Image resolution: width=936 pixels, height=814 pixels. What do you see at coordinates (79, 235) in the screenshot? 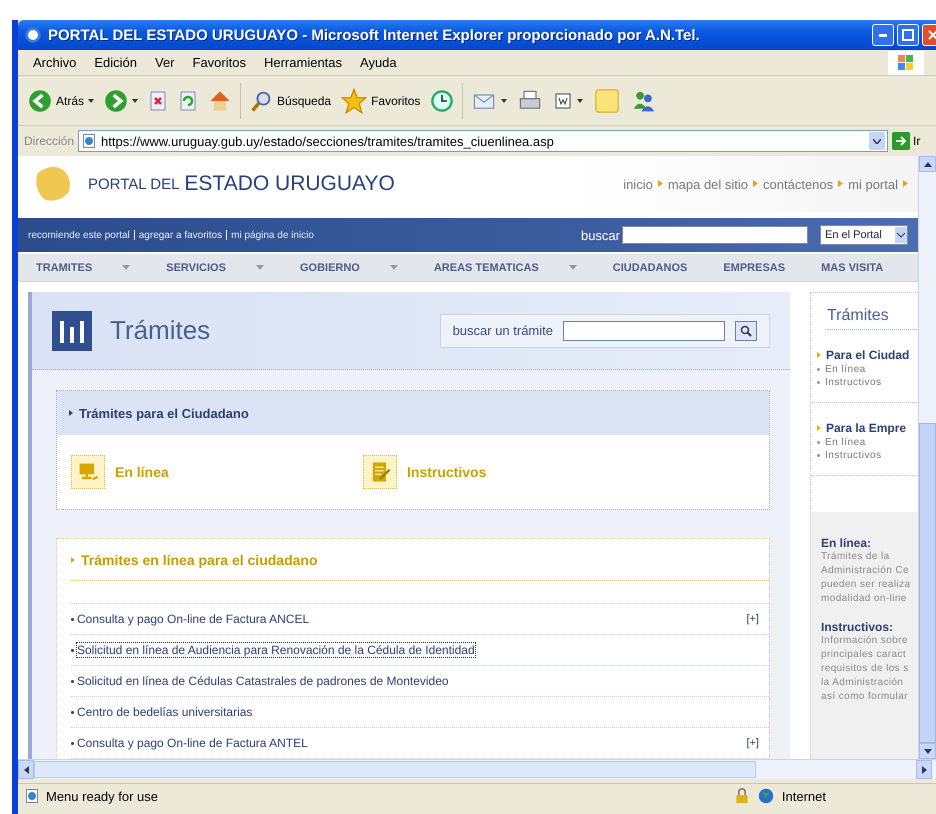
I see `utility-link: recomiende este portal` at bounding box center [79, 235].